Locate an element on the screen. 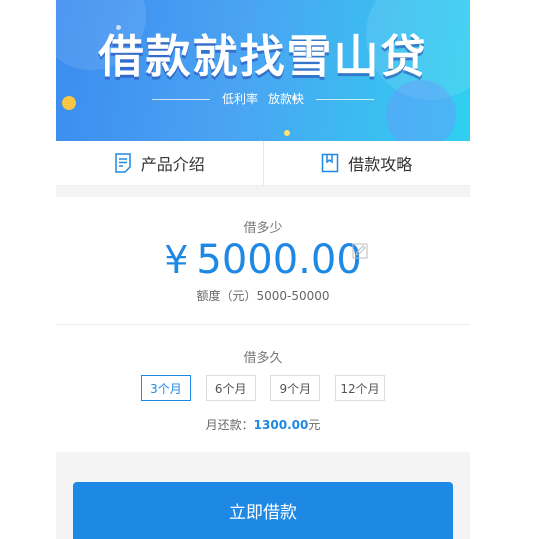 The width and height of the screenshot is (542, 539). banner-decoration is located at coordinates (287, 133).